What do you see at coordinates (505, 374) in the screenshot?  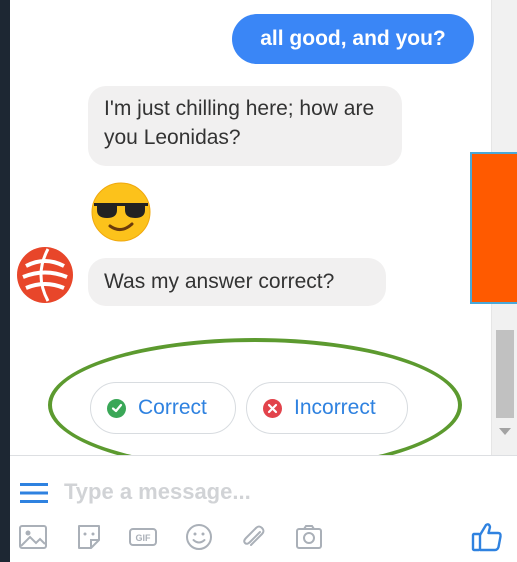 I see `scrollbar-thumb` at bounding box center [505, 374].